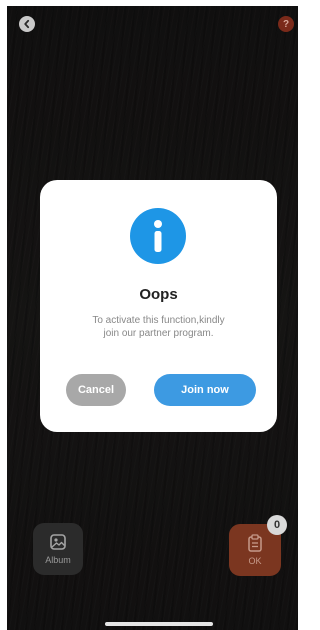 This screenshot has width=320, height=630. Describe the element at coordinates (277, 525) in the screenshot. I see `count-badge: 0` at that location.